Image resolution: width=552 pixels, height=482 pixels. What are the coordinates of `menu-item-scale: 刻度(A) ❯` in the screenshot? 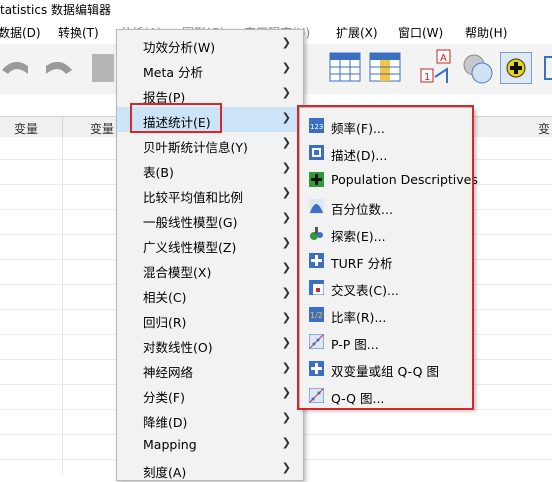 It's located at (210, 469).